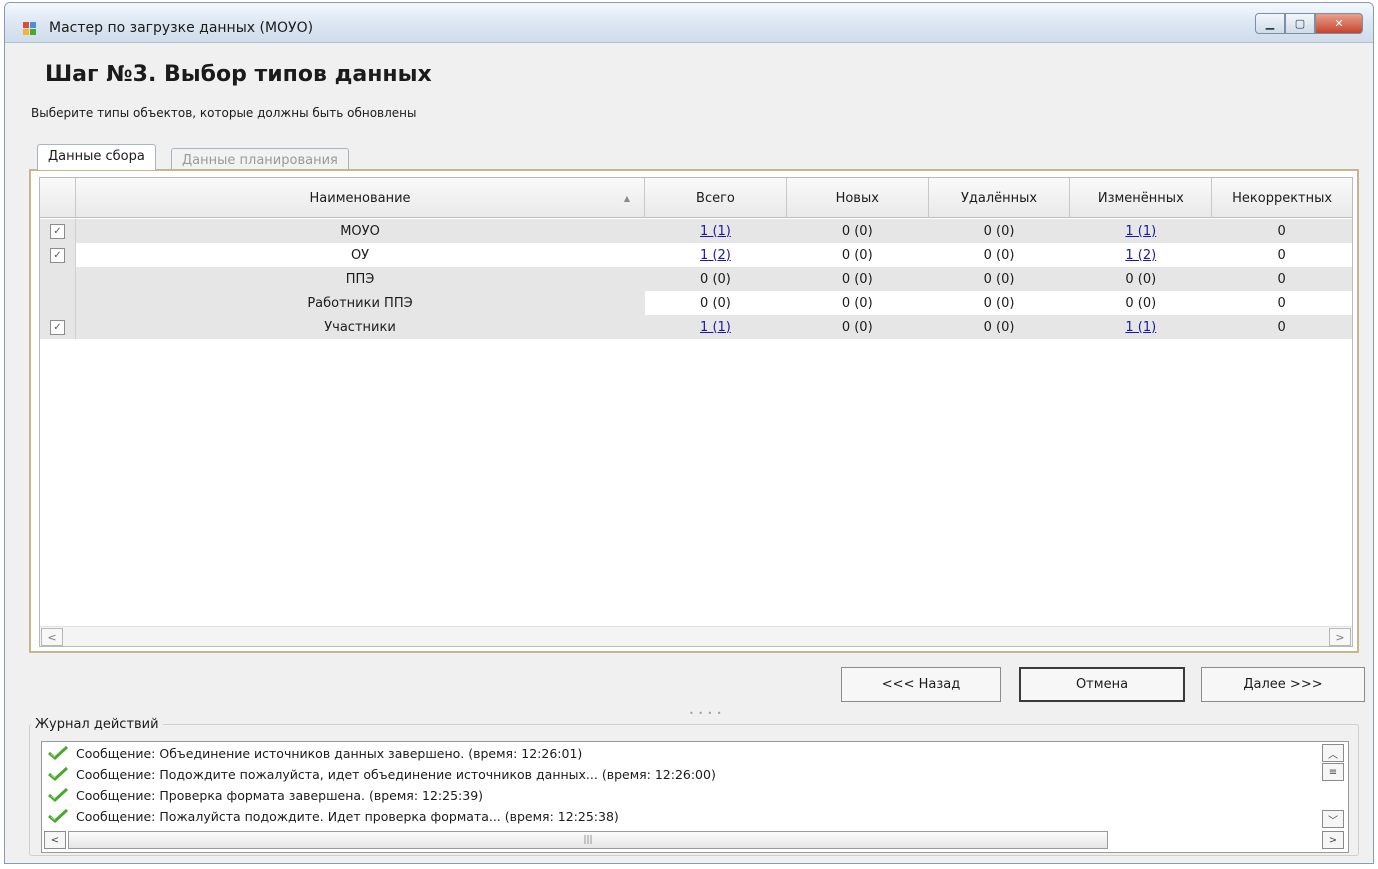 This screenshot has width=1378, height=869. What do you see at coordinates (1141, 198) in the screenshot?
I see `column-header-changed: Изменённых` at bounding box center [1141, 198].